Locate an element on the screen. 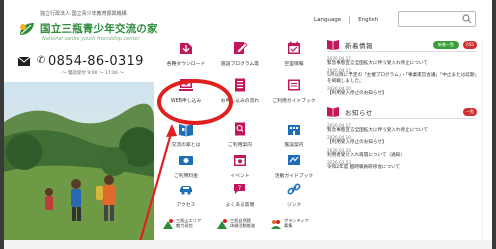  menu-label: リンク is located at coordinates (294, 205).